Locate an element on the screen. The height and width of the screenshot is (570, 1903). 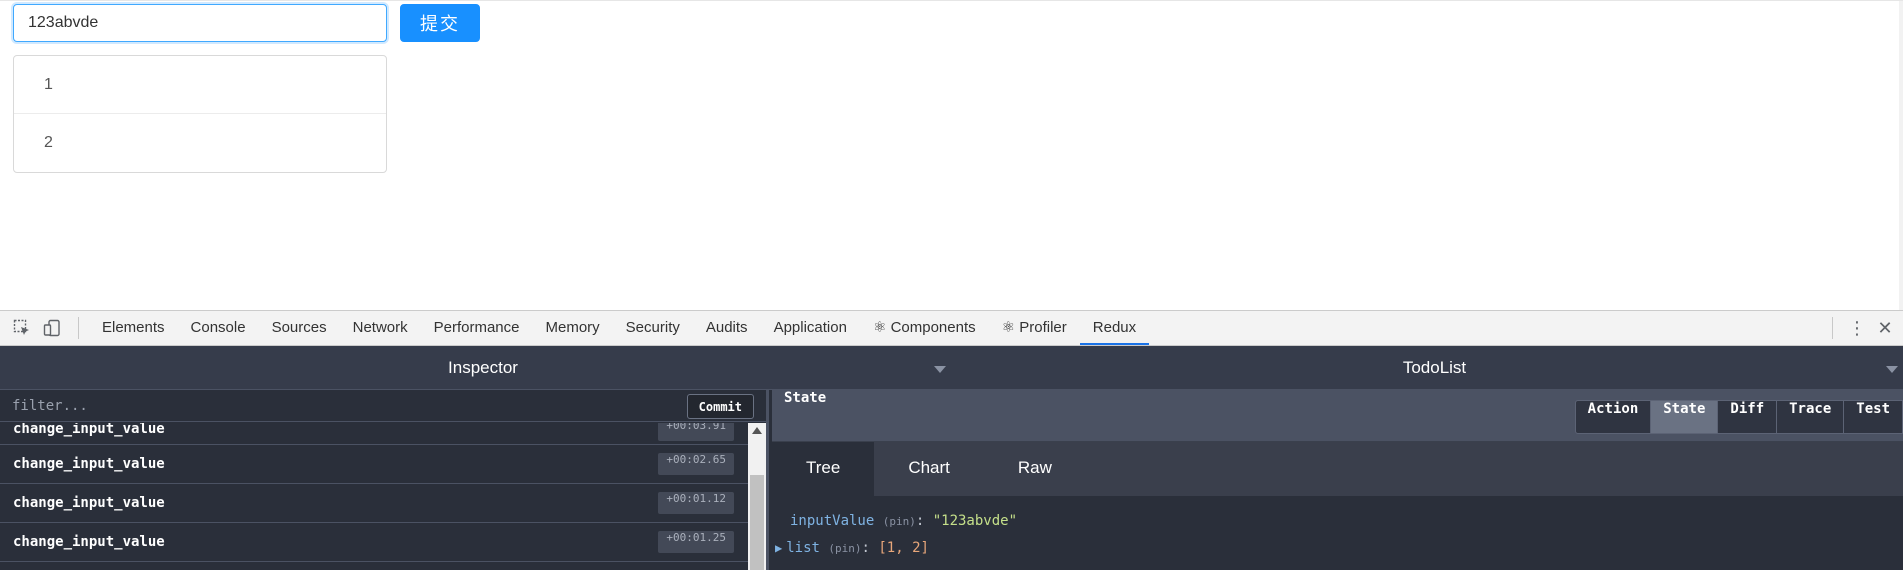
redux-header: Inspector TodoList is located at coordinates (951, 368).